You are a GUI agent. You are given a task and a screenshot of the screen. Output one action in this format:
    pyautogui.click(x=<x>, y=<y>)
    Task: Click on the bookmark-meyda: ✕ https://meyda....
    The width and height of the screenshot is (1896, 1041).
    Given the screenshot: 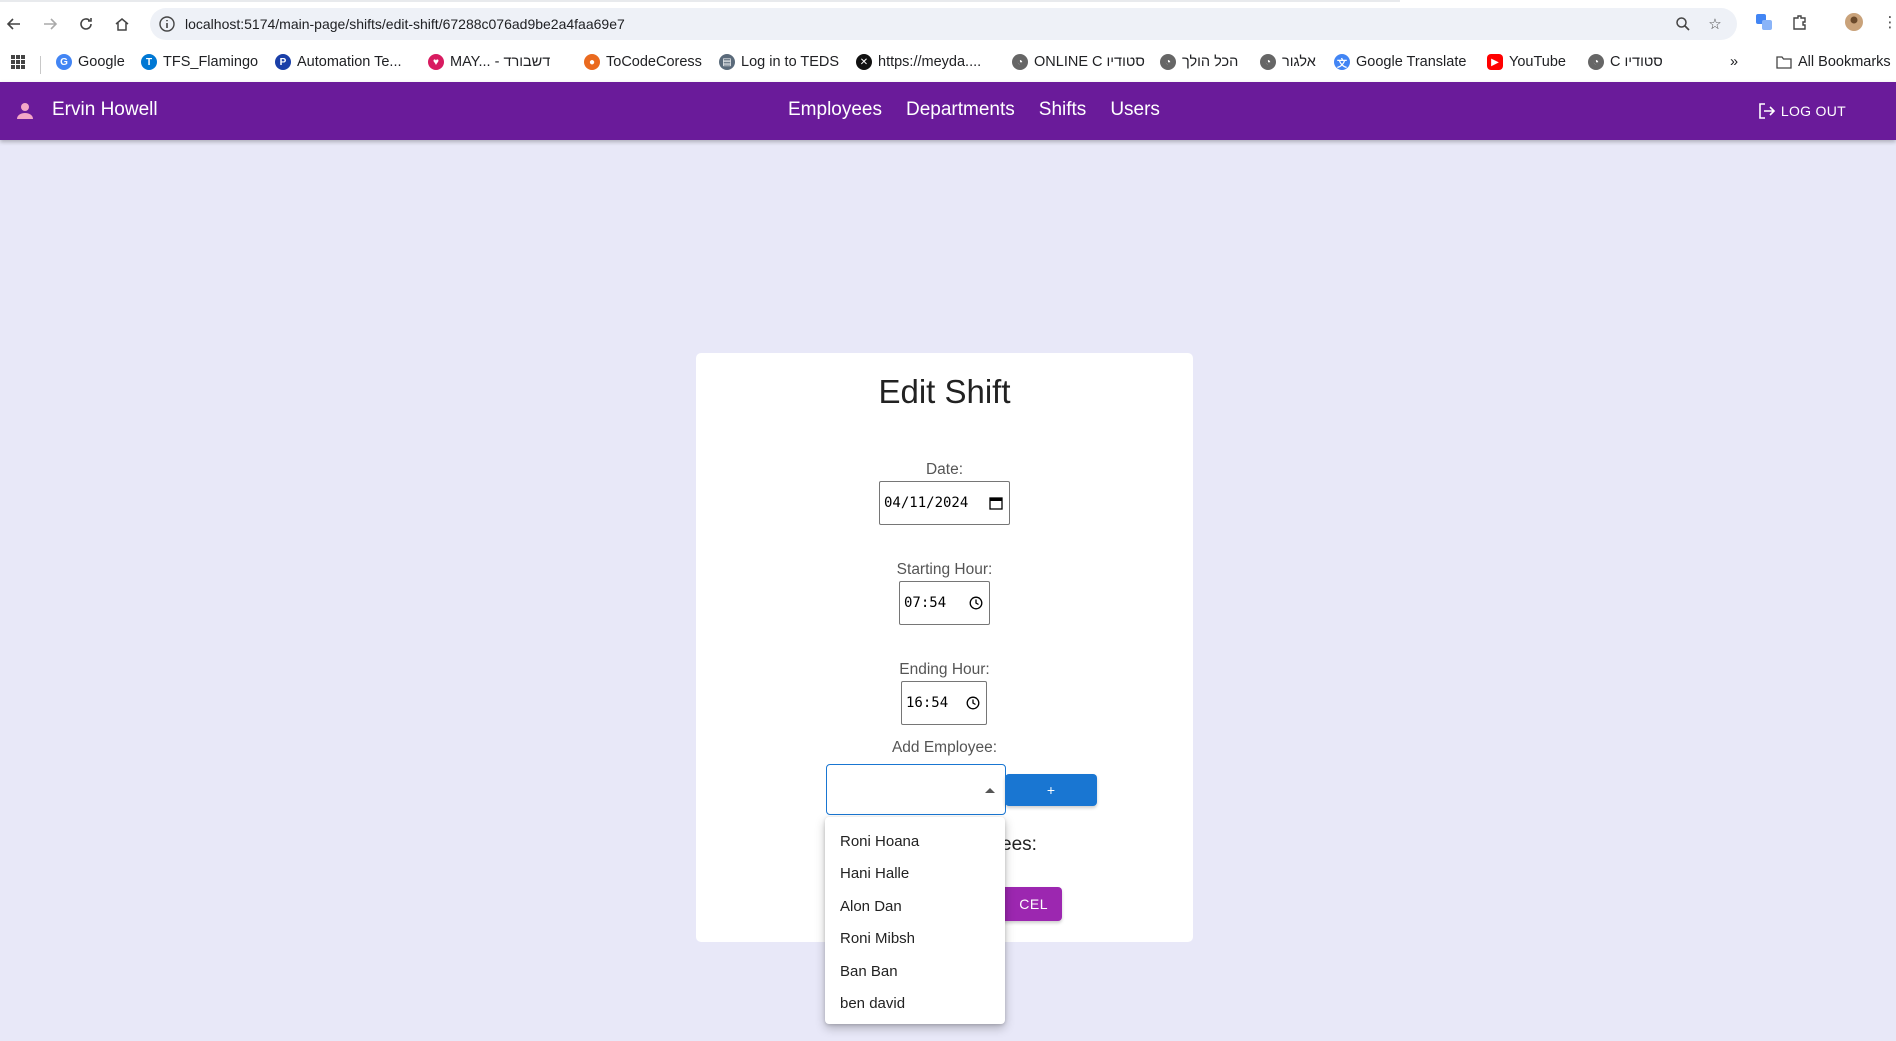 What is the action you would take?
    pyautogui.click(x=918, y=62)
    